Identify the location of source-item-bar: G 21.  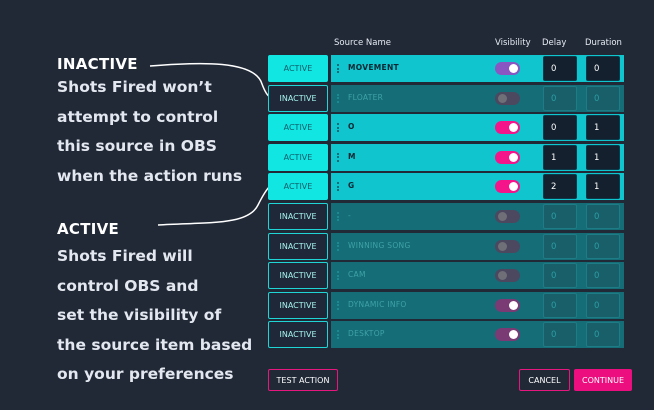
(477, 187).